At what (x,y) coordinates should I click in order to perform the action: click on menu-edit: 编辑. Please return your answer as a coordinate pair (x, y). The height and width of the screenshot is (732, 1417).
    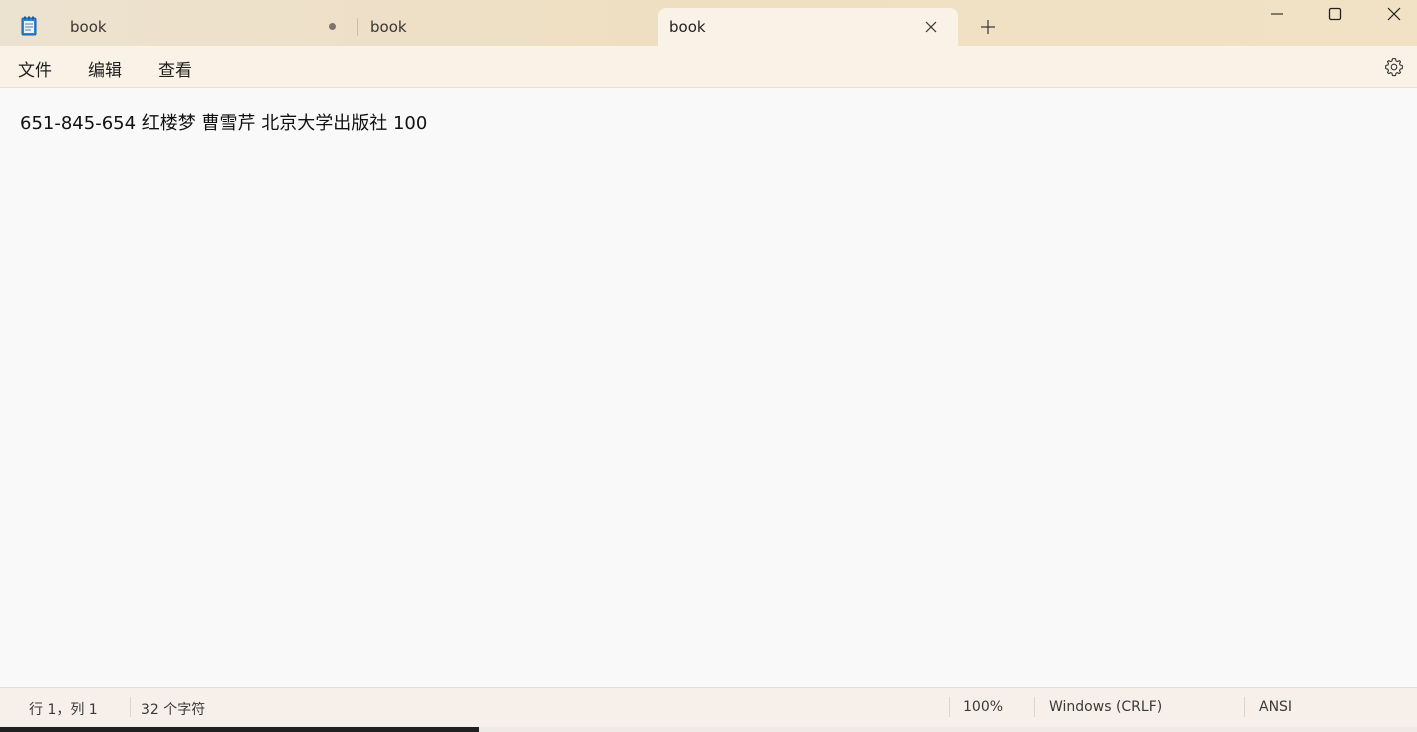
    Looking at the image, I should click on (105, 68).